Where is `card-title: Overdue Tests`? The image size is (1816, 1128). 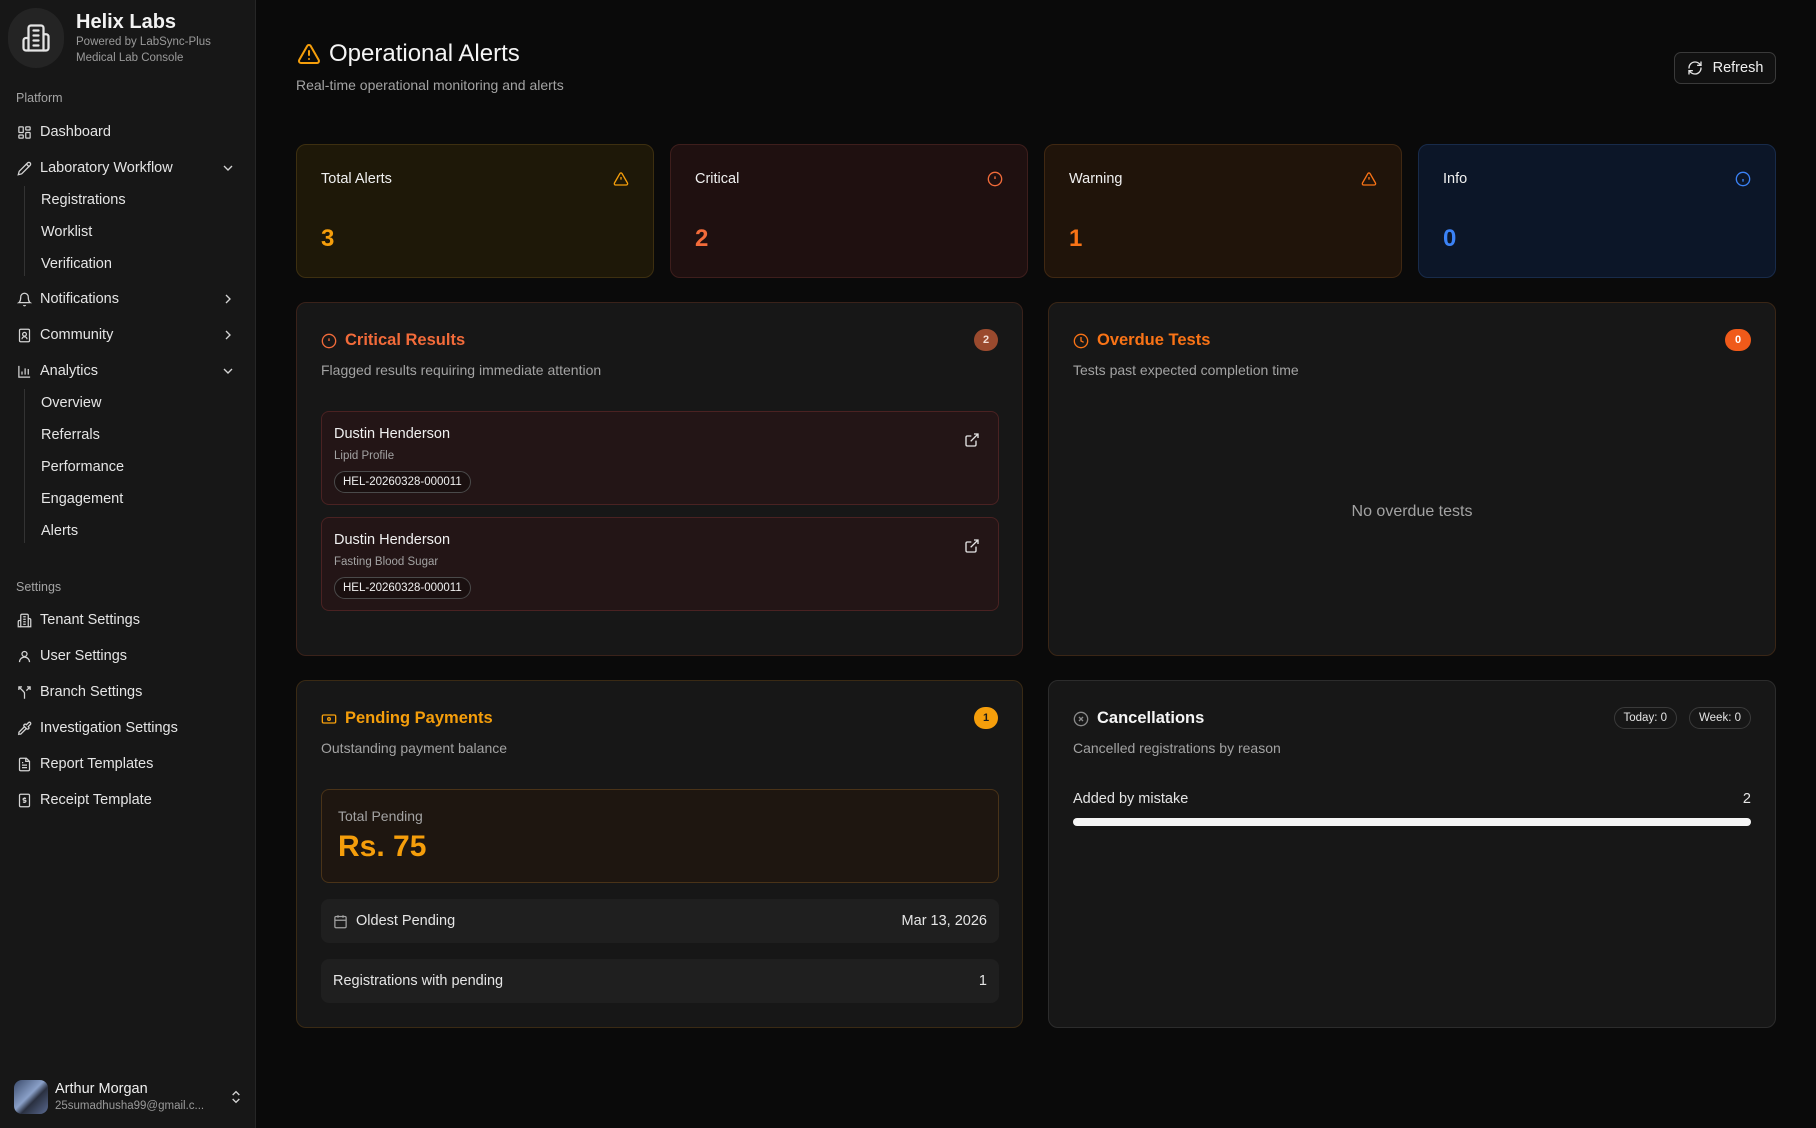 card-title: Overdue Tests is located at coordinates (1141, 340).